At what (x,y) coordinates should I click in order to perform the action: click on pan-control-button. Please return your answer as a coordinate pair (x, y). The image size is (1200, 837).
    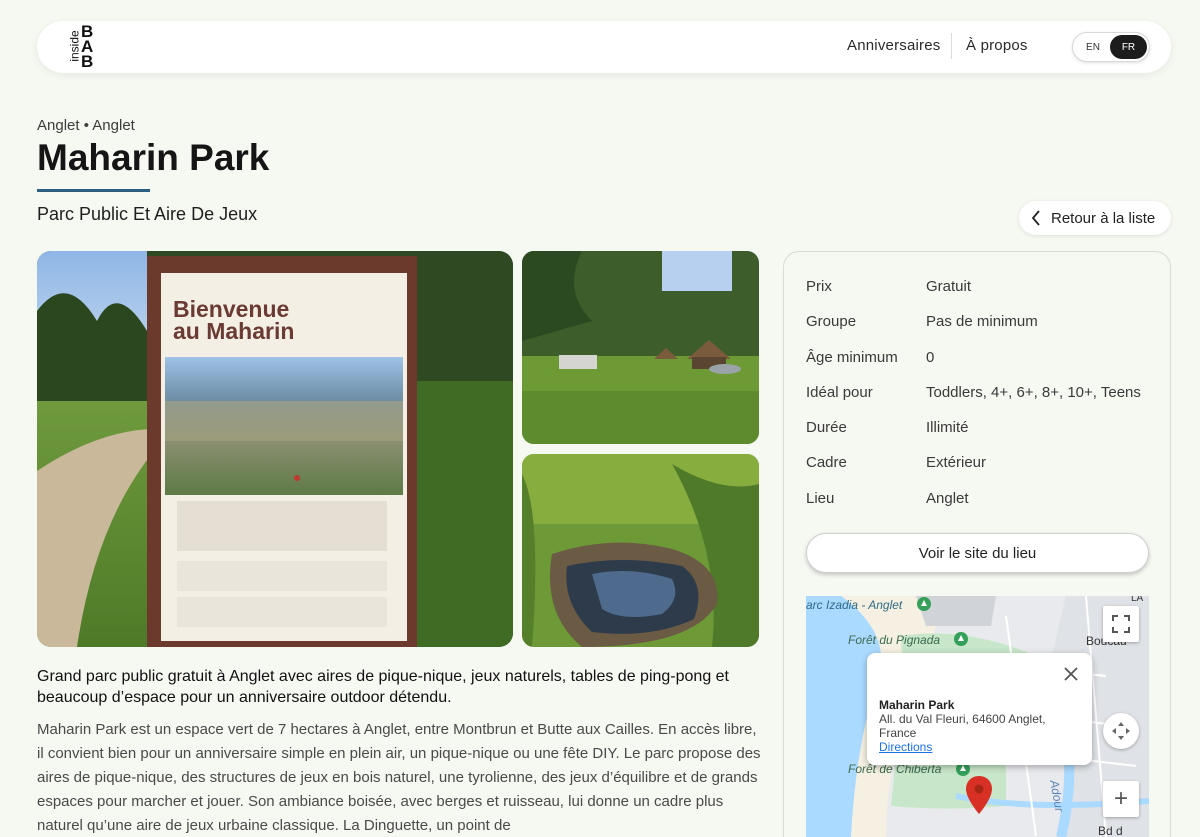
    Looking at the image, I should click on (1121, 731).